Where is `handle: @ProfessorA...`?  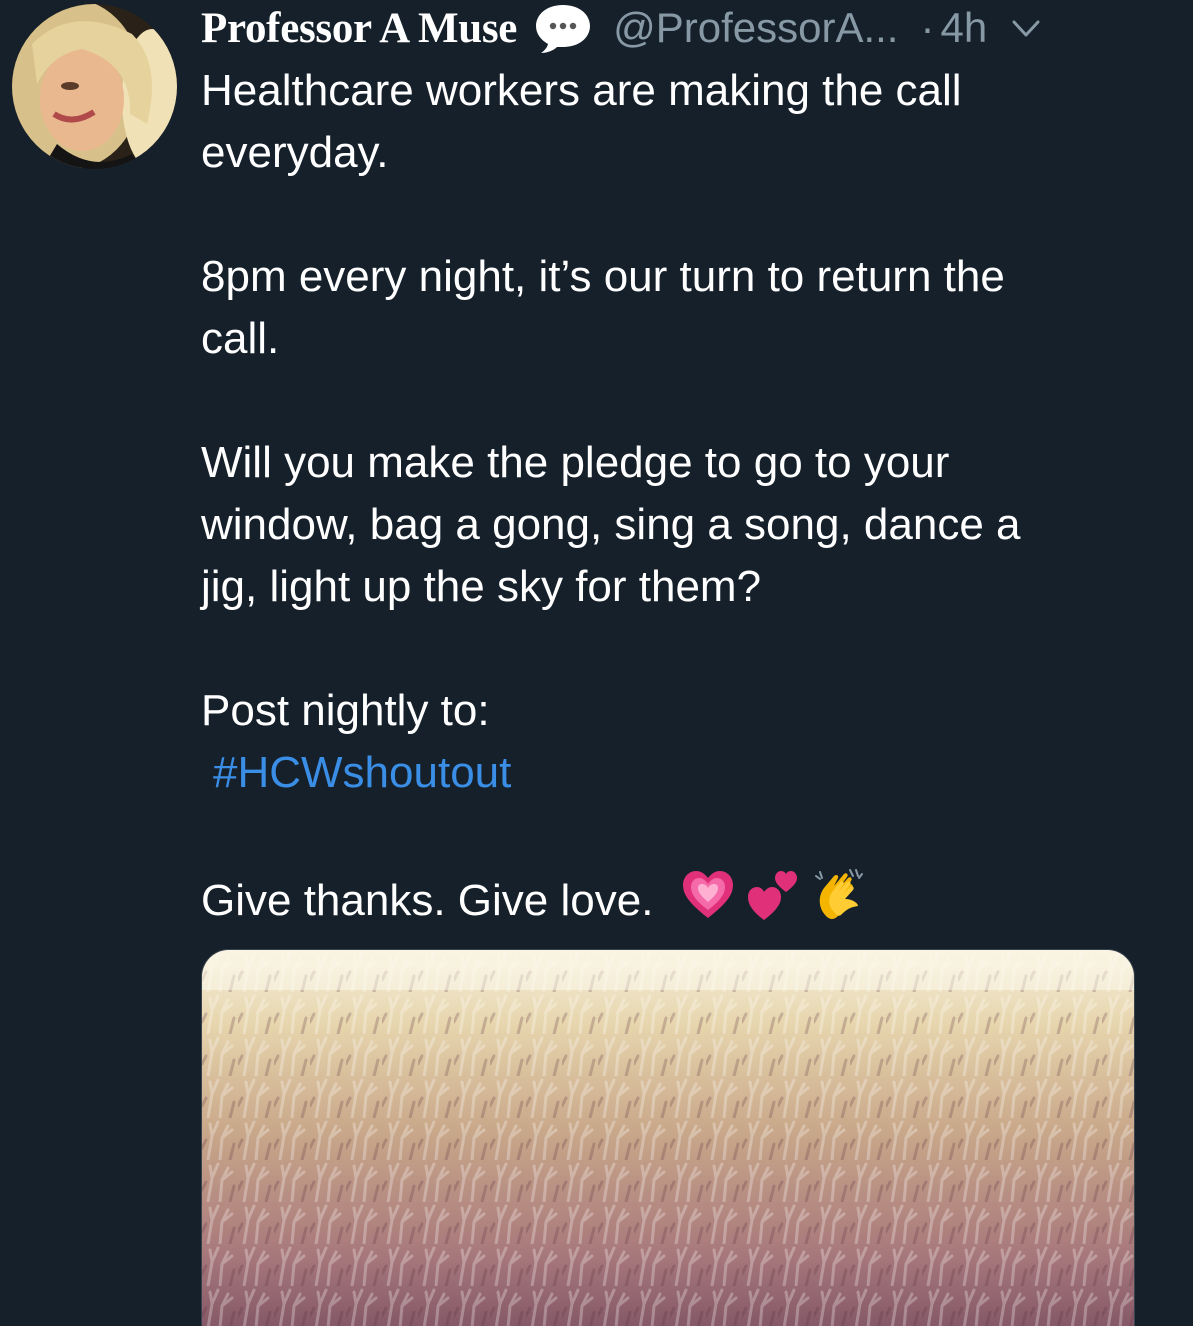 handle: @ProfessorA... is located at coordinates (755, 28).